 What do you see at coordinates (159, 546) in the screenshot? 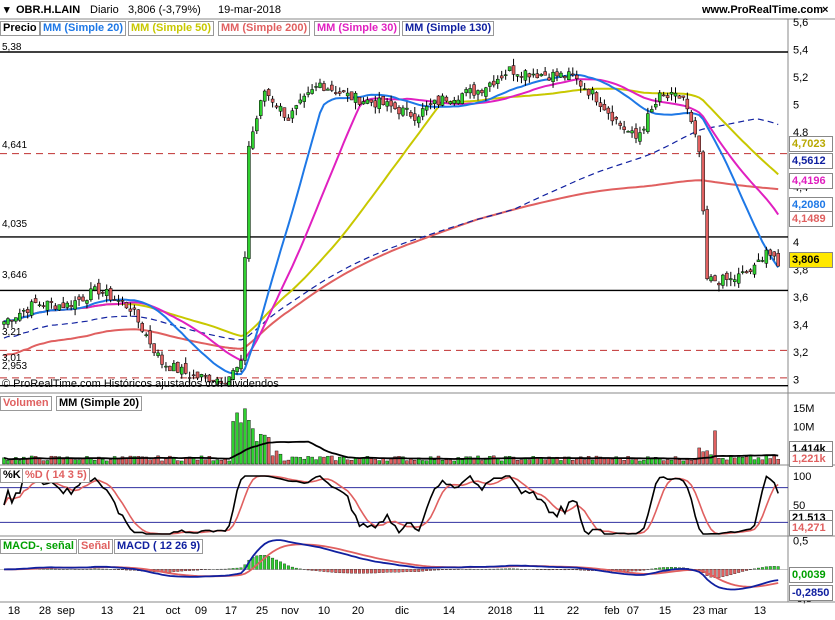
I see `macd-params-label: MACD ( 12 26 9)` at bounding box center [159, 546].